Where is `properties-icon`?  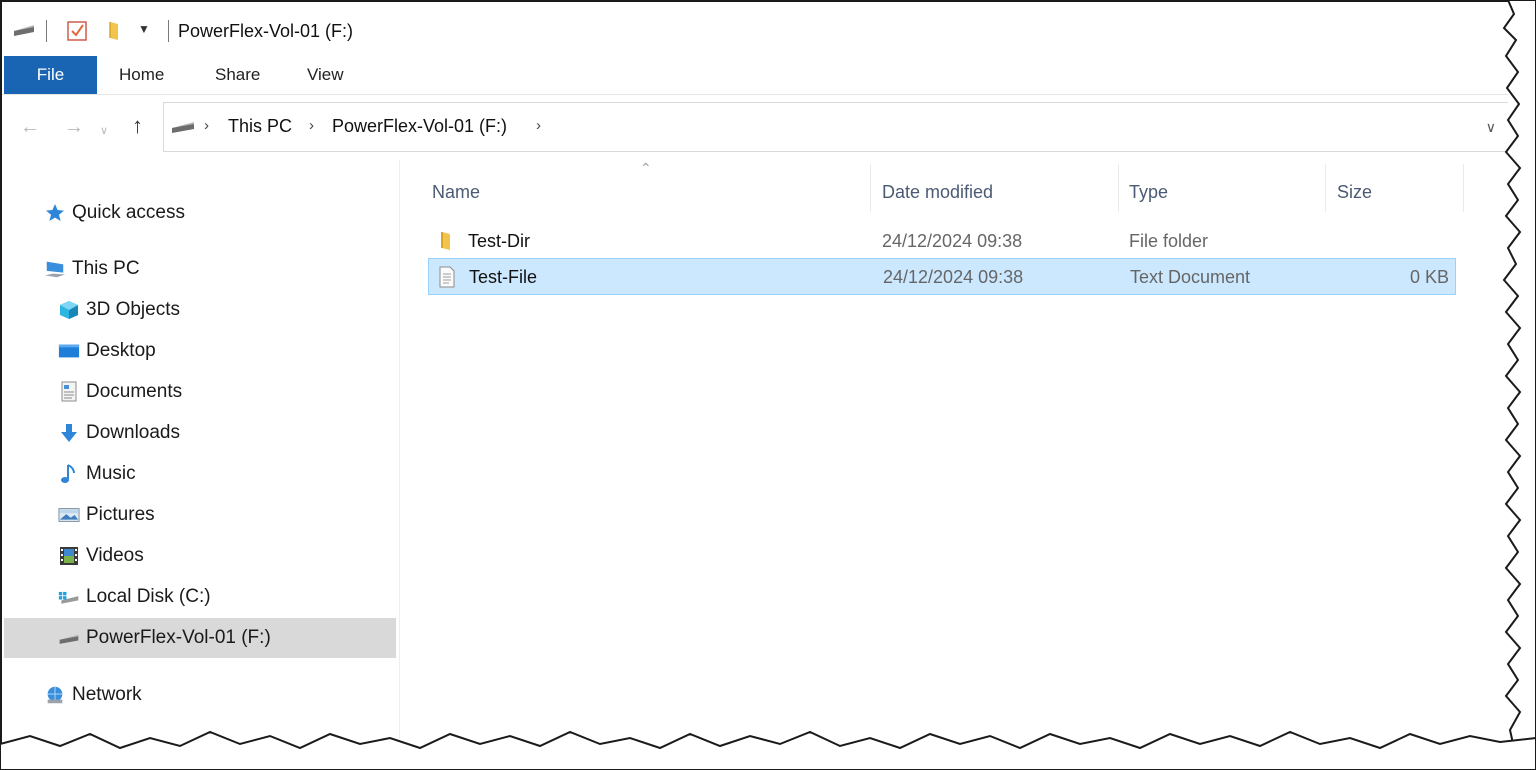 properties-icon is located at coordinates (77, 33).